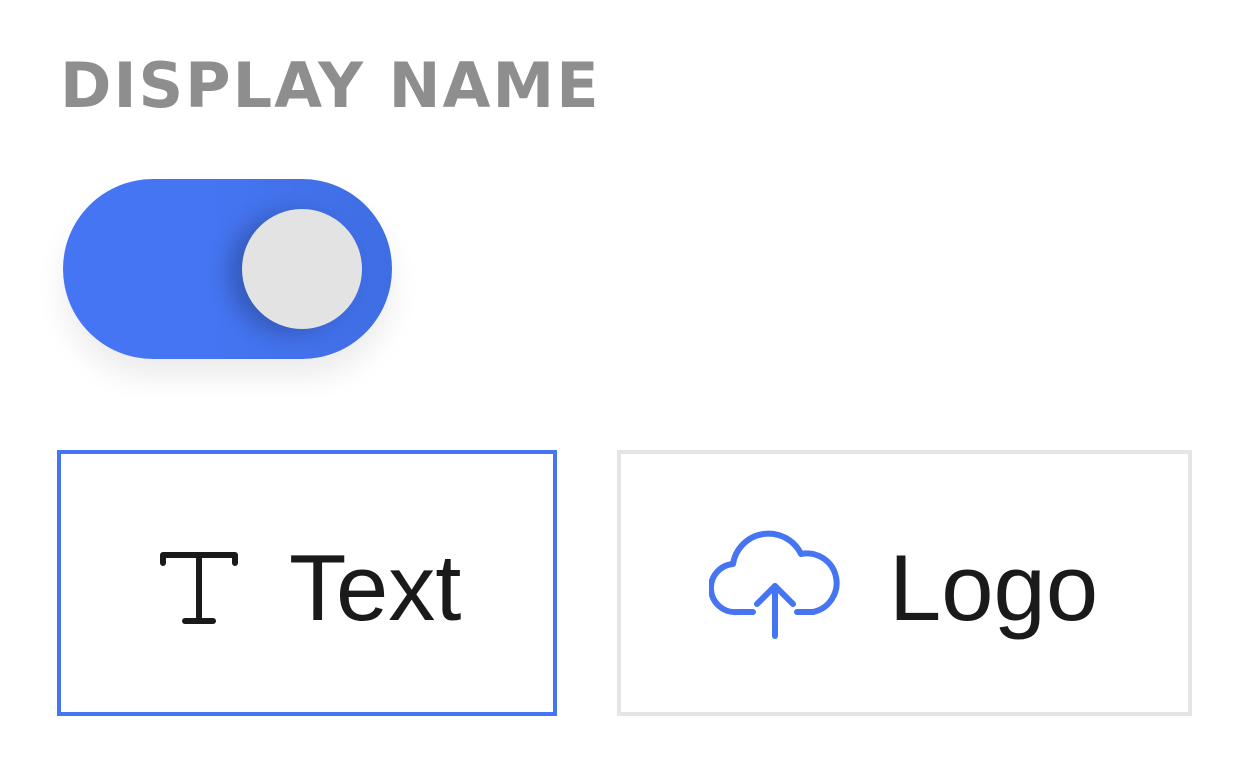  I want to click on text-type-icon, so click(199, 588).